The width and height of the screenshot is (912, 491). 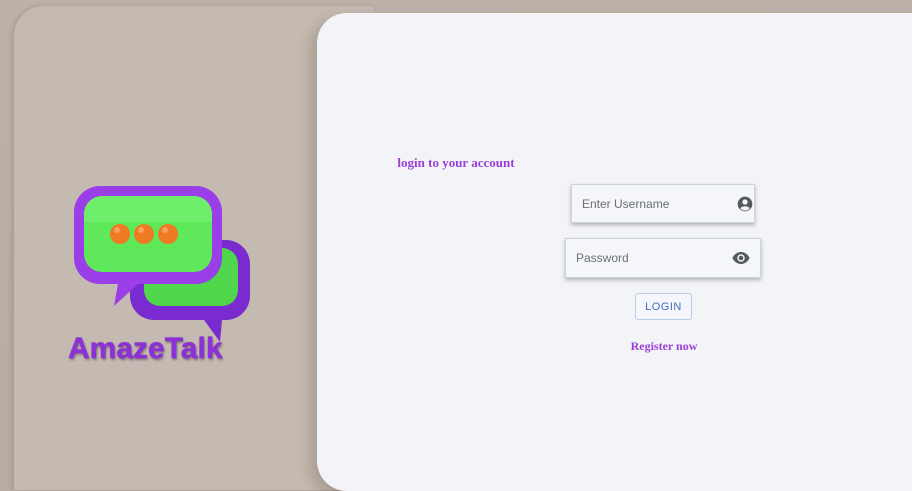 What do you see at coordinates (649, 258) in the screenshot?
I see `password-input` at bounding box center [649, 258].